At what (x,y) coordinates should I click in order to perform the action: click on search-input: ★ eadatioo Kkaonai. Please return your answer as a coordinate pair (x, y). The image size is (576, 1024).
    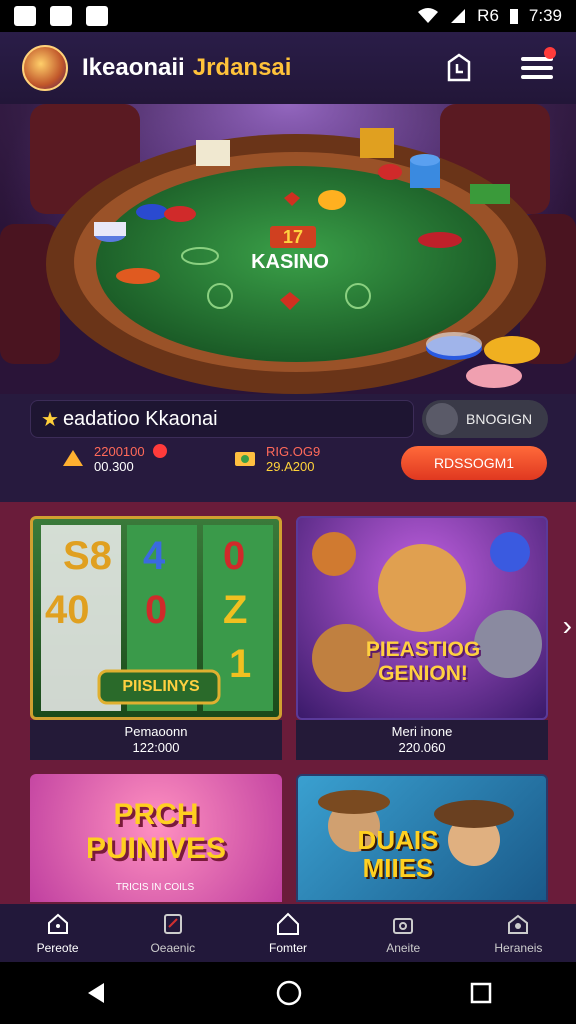
    Looking at the image, I should click on (222, 419).